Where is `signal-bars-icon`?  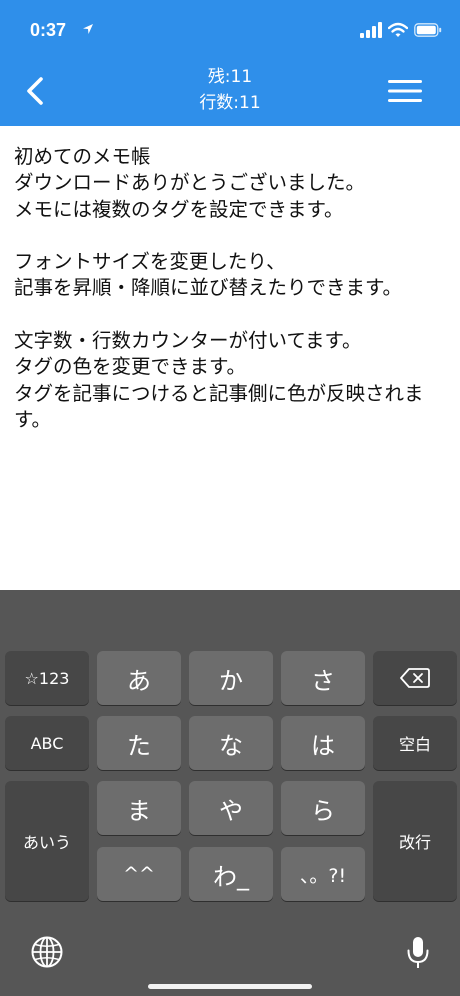 signal-bars-icon is located at coordinates (371, 30).